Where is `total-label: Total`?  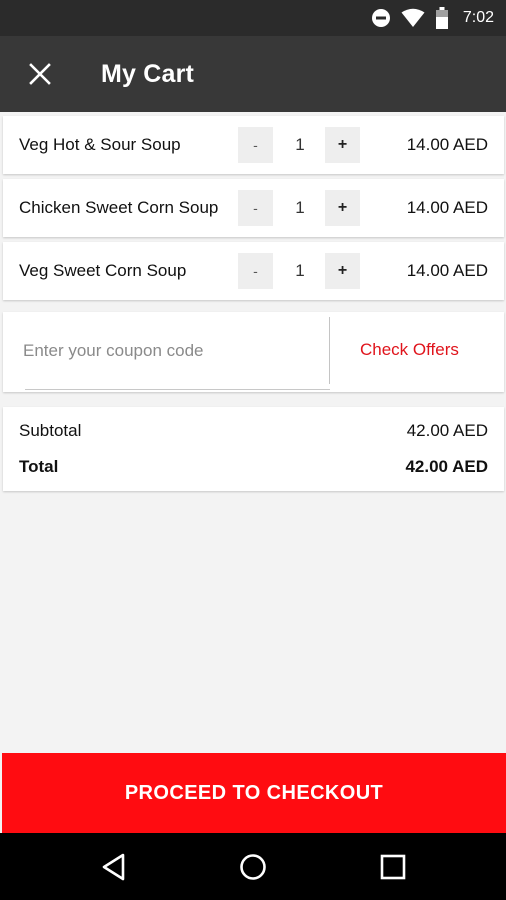
total-label: Total is located at coordinates (39, 466).